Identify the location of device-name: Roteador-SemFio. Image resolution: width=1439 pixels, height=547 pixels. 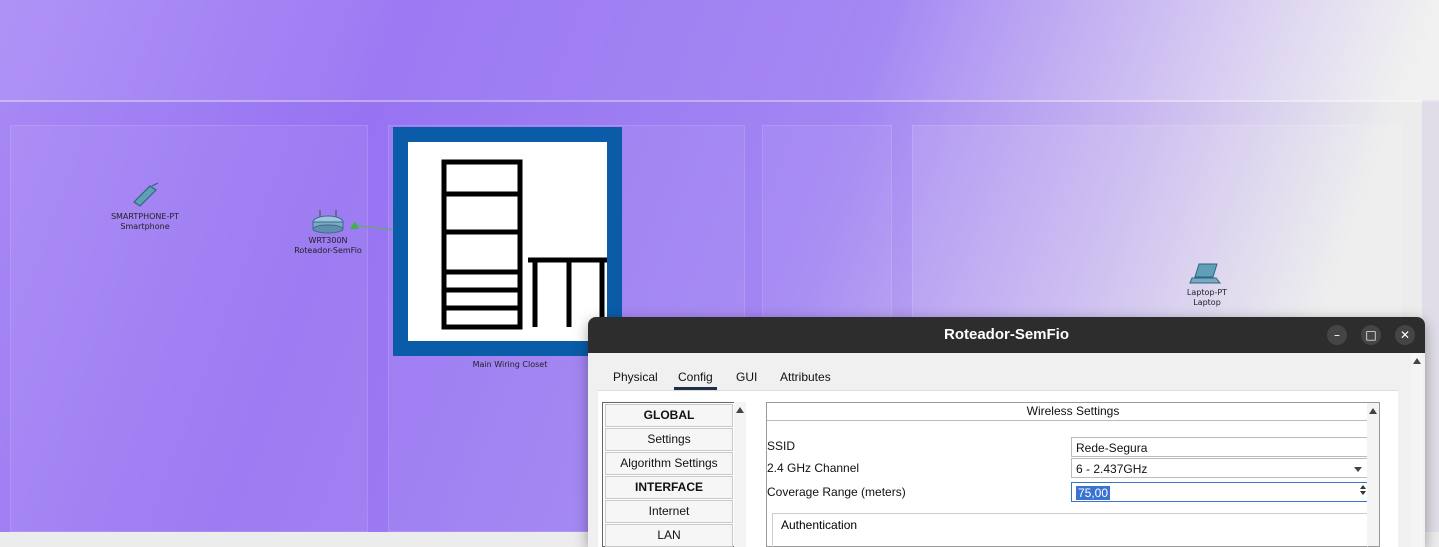
(328, 250).